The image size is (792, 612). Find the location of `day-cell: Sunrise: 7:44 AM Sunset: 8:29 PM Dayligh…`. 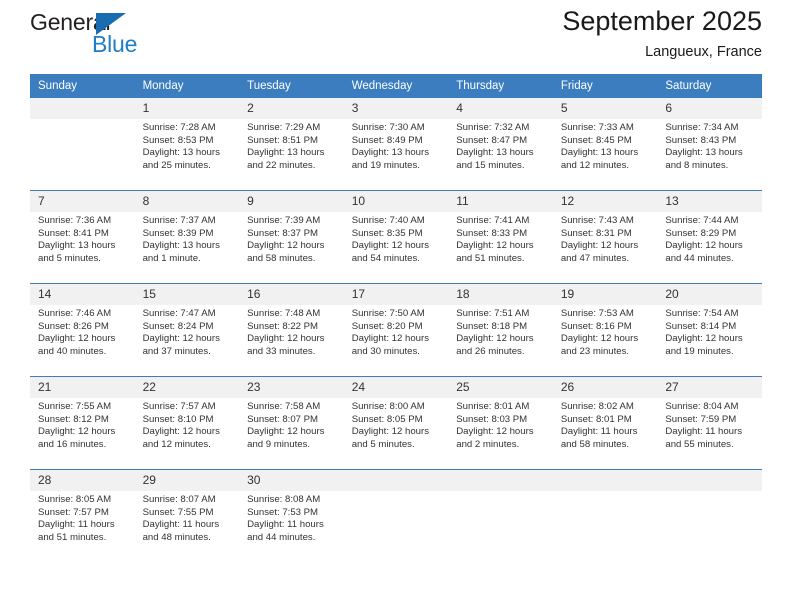

day-cell: Sunrise: 7:44 AM Sunset: 8:29 PM Dayligh… is located at coordinates (709, 245).